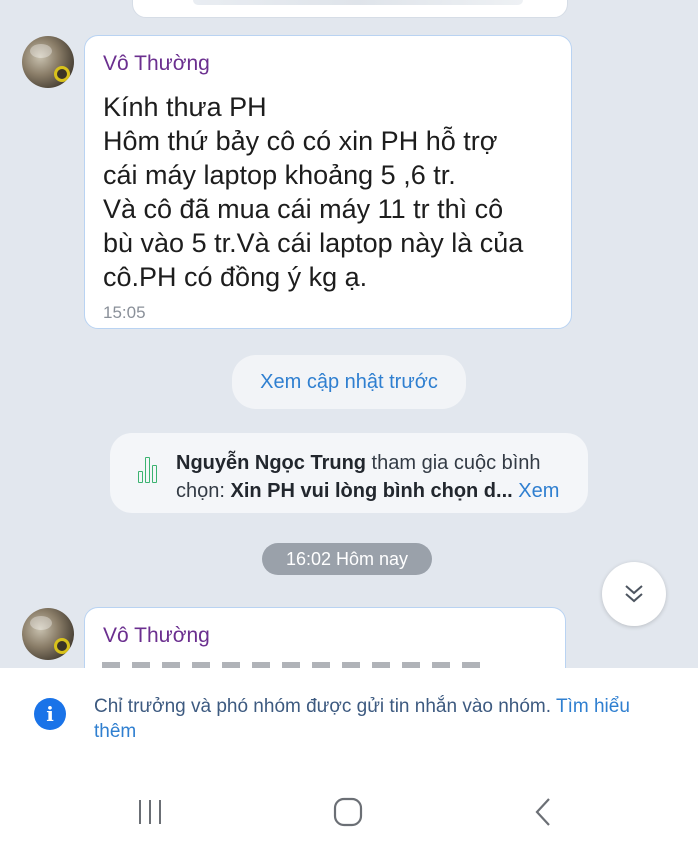 The image size is (698, 853). What do you see at coordinates (536, 491) in the screenshot?
I see `poll-view-link: Xem` at bounding box center [536, 491].